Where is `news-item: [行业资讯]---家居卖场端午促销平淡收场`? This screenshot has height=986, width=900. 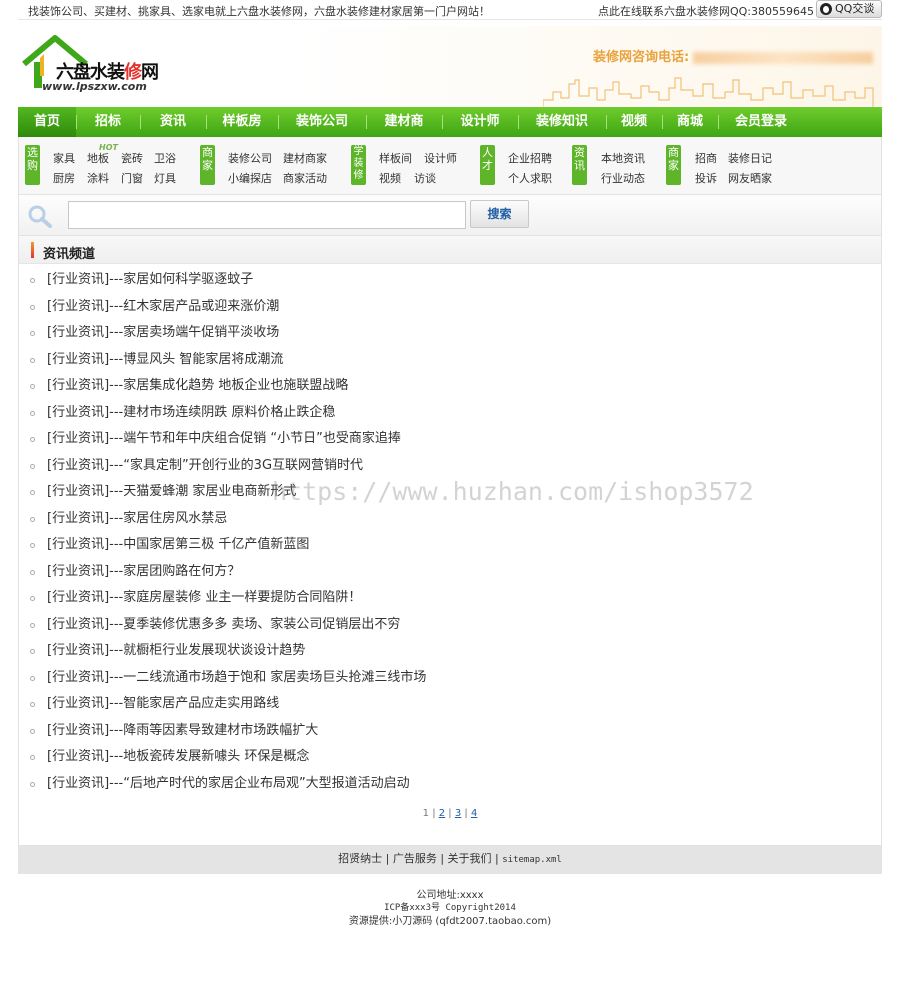
news-item: [行业资讯]---家居卖场端午促销平淡收场 is located at coordinates (450, 333).